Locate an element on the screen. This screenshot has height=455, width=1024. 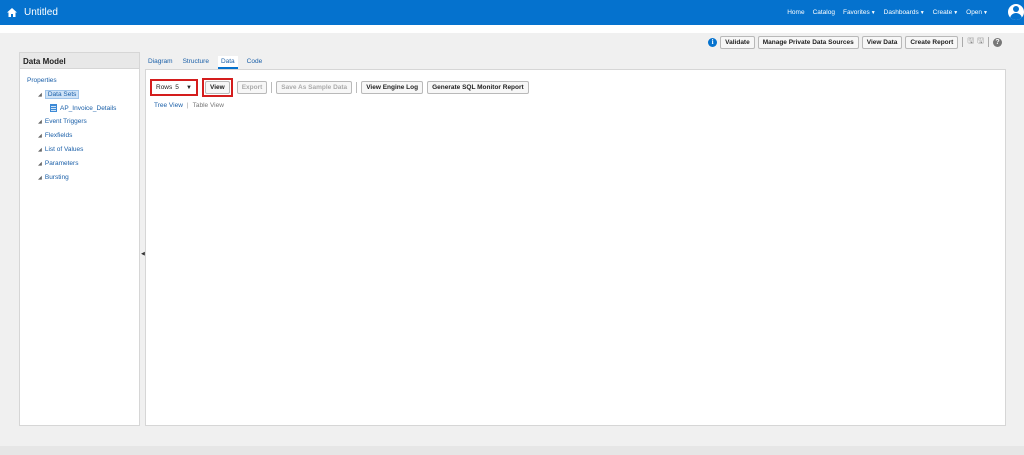
tree-item-event-triggers: ◢ Event Triggers is located at coordinates (62, 121).